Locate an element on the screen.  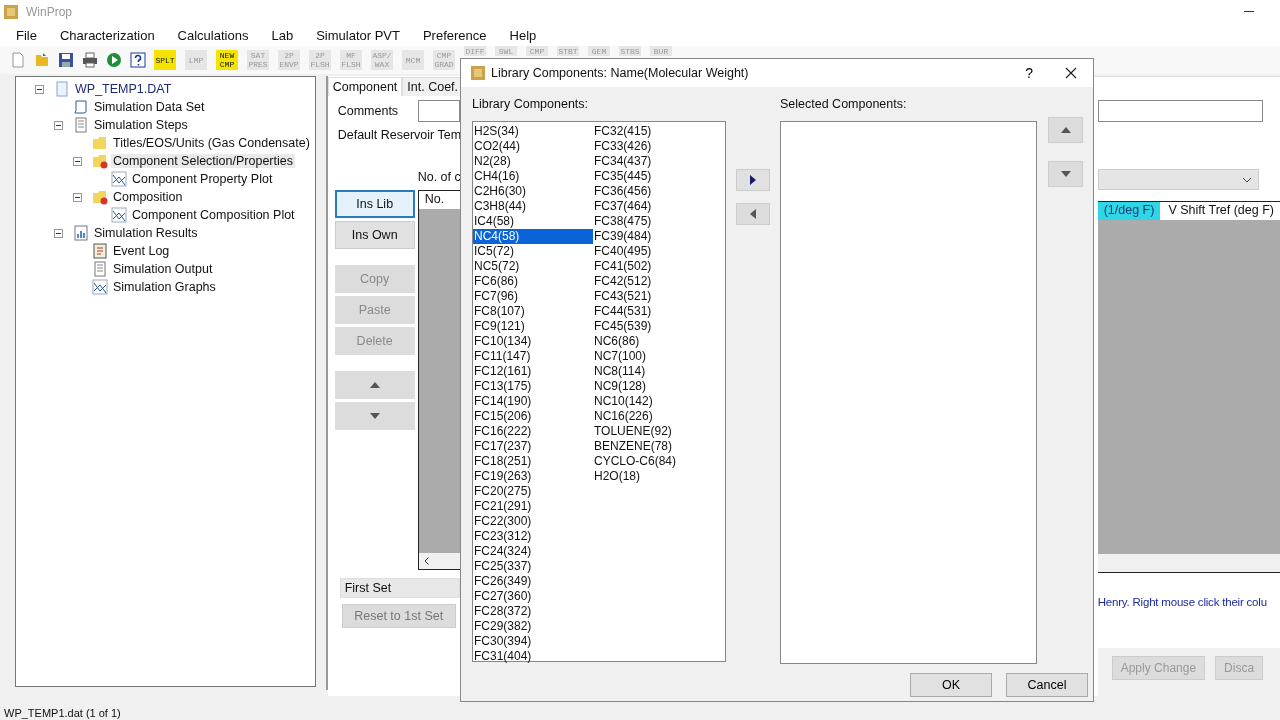
tree-item: Composition is located at coordinates (148, 197).